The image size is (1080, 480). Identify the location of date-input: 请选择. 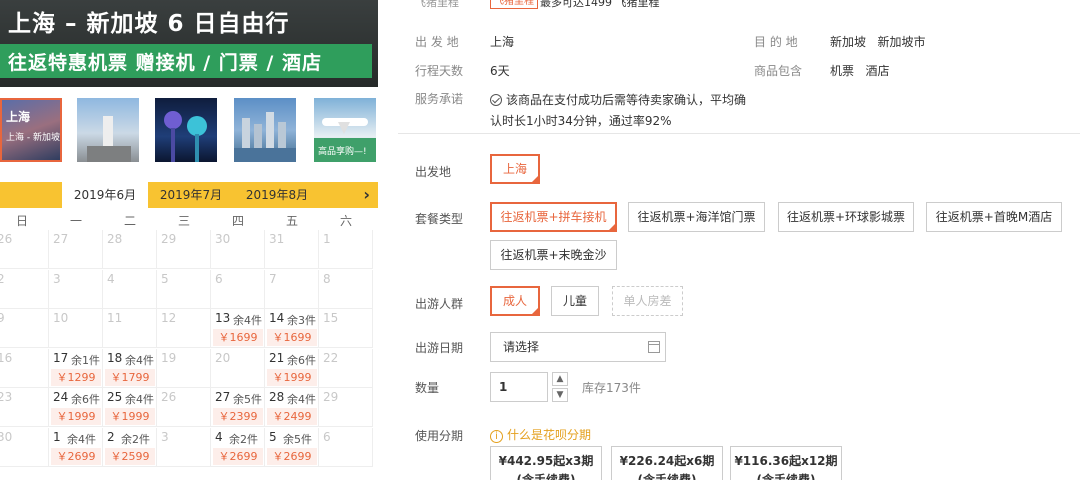
(578, 347).